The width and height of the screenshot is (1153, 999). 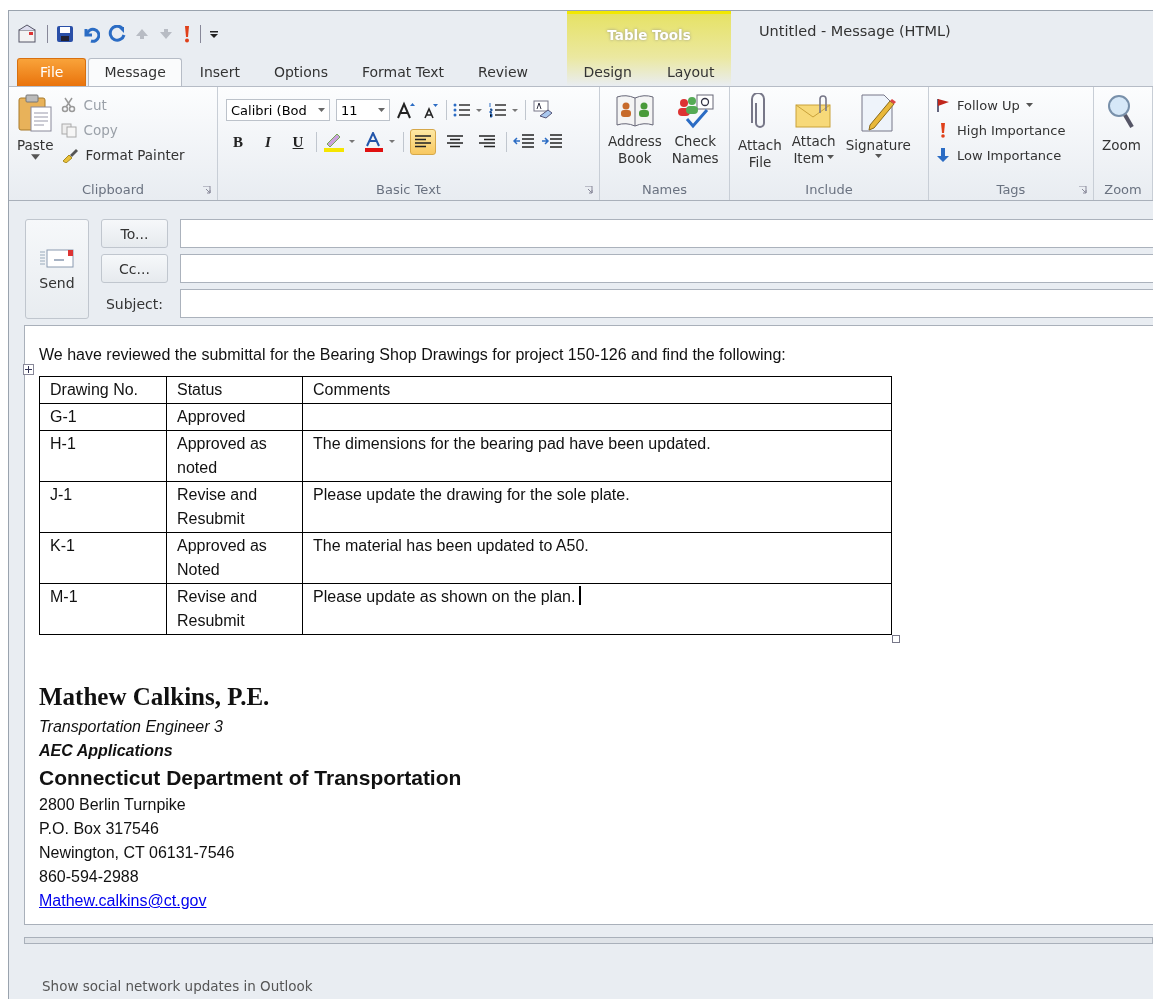 What do you see at coordinates (597, 390) in the screenshot?
I see `column-header: Comments` at bounding box center [597, 390].